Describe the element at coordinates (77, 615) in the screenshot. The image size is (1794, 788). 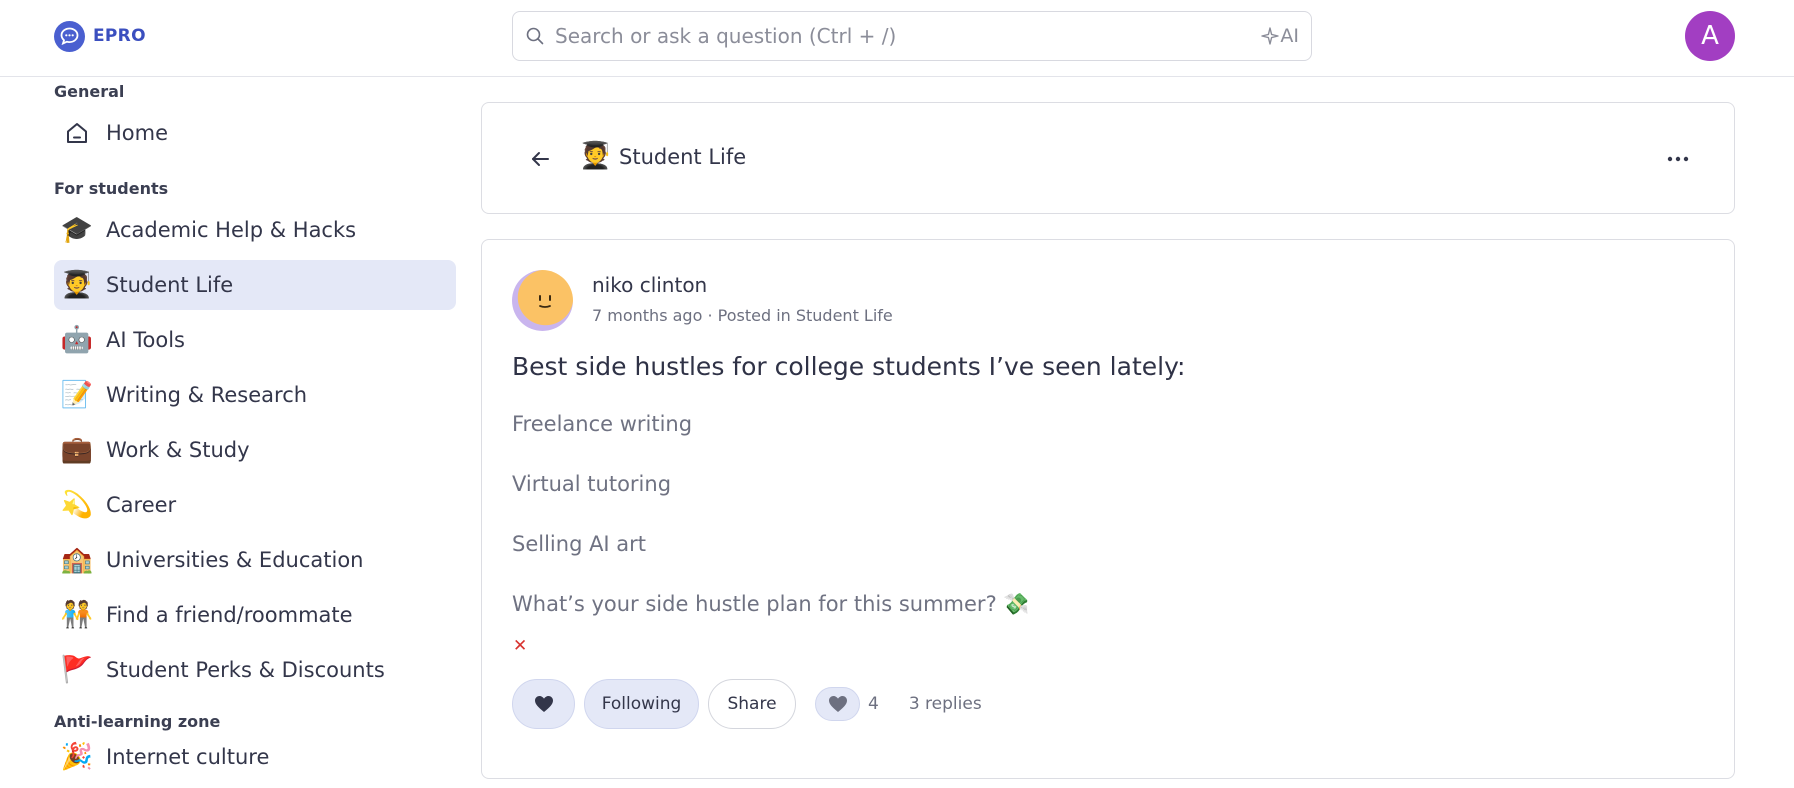
I see `people-holding-hands-icon: 🧑‍🤝‍🧑` at that location.